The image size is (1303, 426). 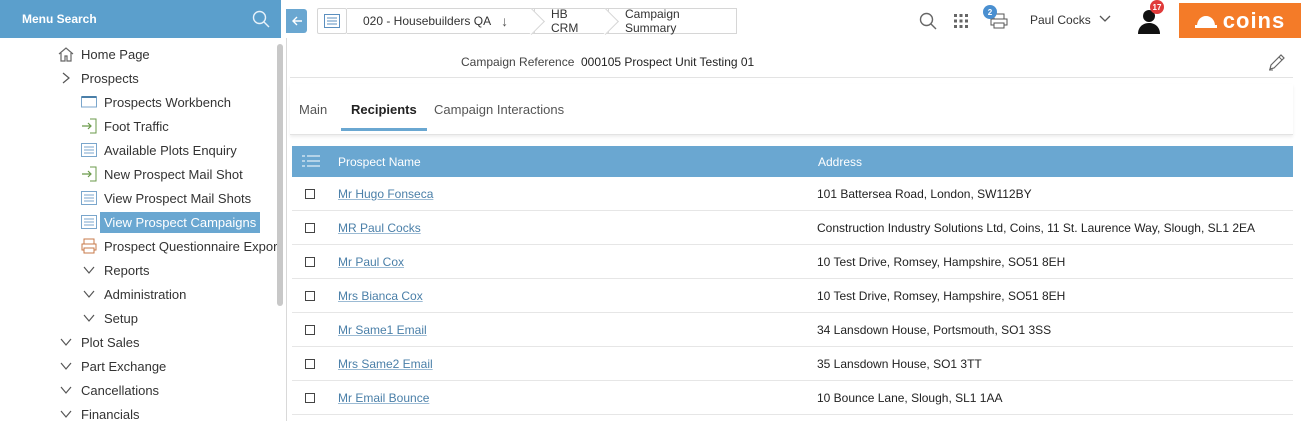 What do you see at coordinates (499, 109) in the screenshot?
I see `tab-campaign-interactions: Campaign Interactions` at bounding box center [499, 109].